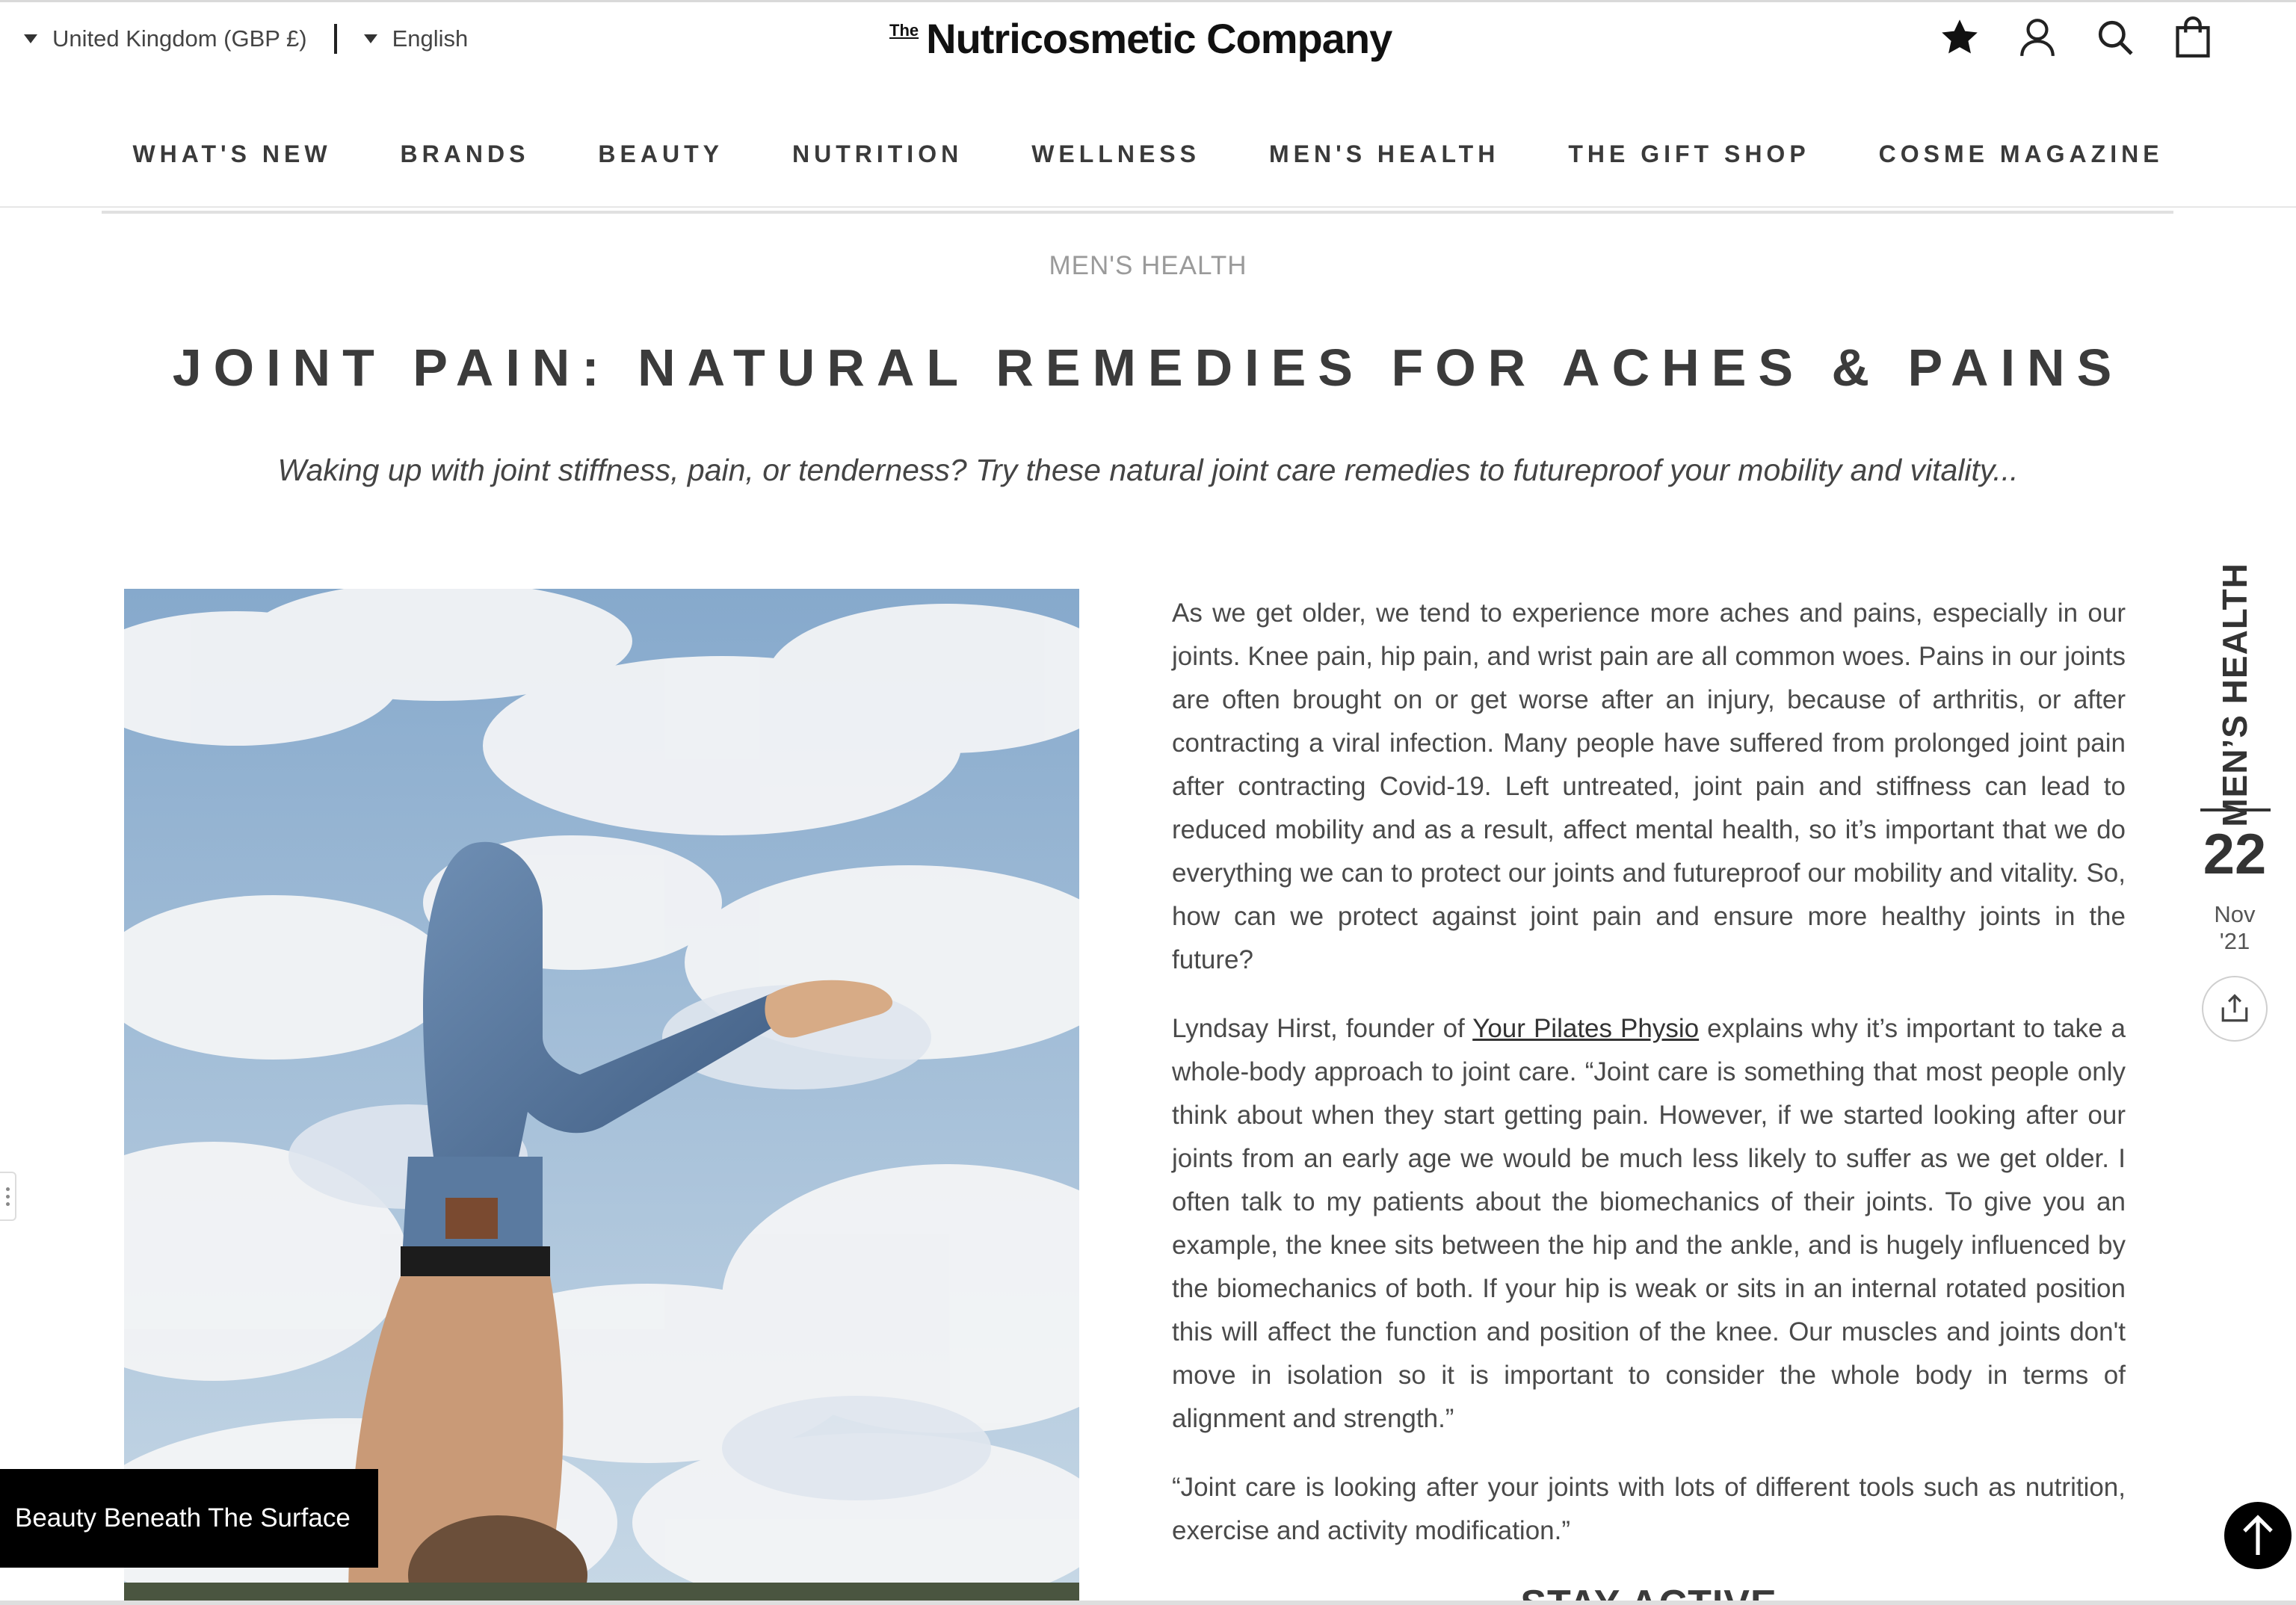  I want to click on wishlist-button, so click(1960, 37).